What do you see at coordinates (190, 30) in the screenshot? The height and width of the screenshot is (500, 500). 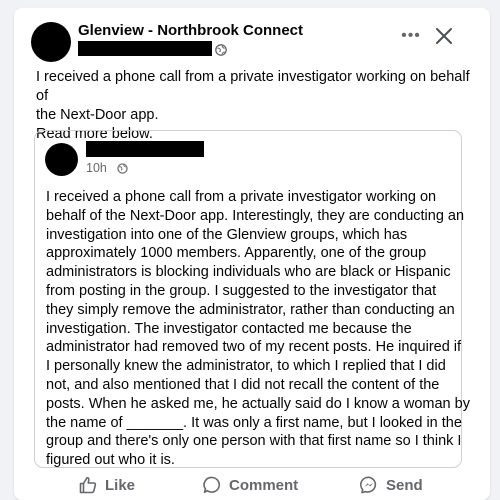 I see `group-name-link: Glenview - Northbrook Connect` at bounding box center [190, 30].